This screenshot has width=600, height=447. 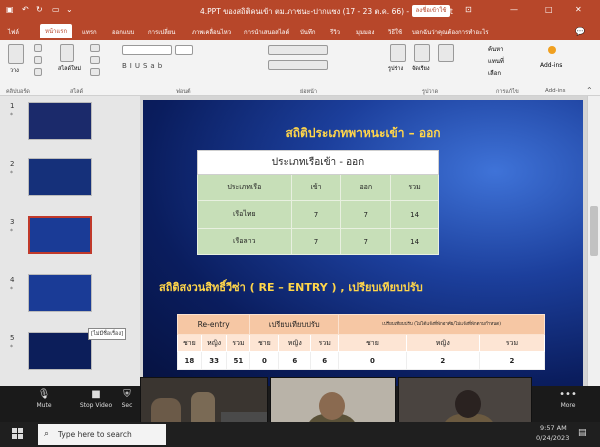 I want to click on font-format-icons: BIUSab, so click(x=143, y=66).